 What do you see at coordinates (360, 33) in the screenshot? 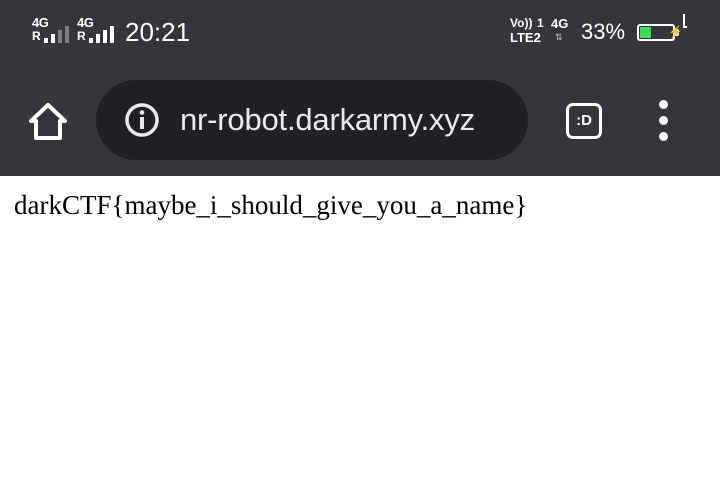
I see `status-bar: 4G R 4G R 20:21 Vo)) 1 LTE2 4G ⇅ 33% ⚡` at bounding box center [360, 33].